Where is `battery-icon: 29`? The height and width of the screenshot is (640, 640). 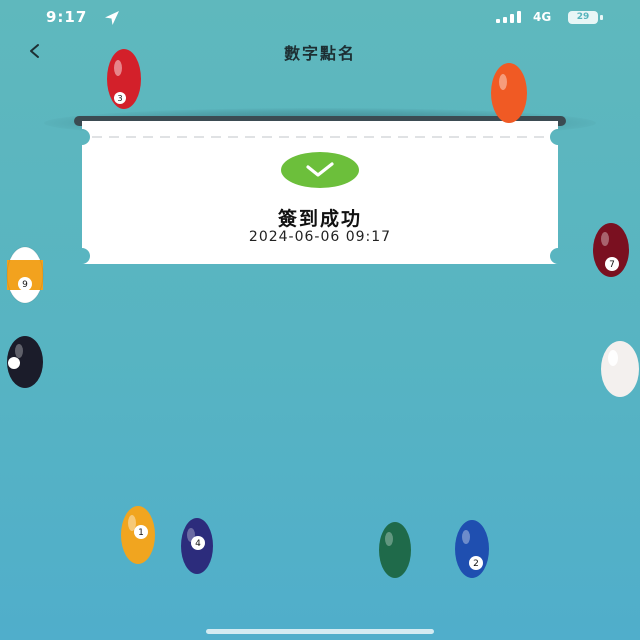
battery-icon: 29 is located at coordinates (587, 17).